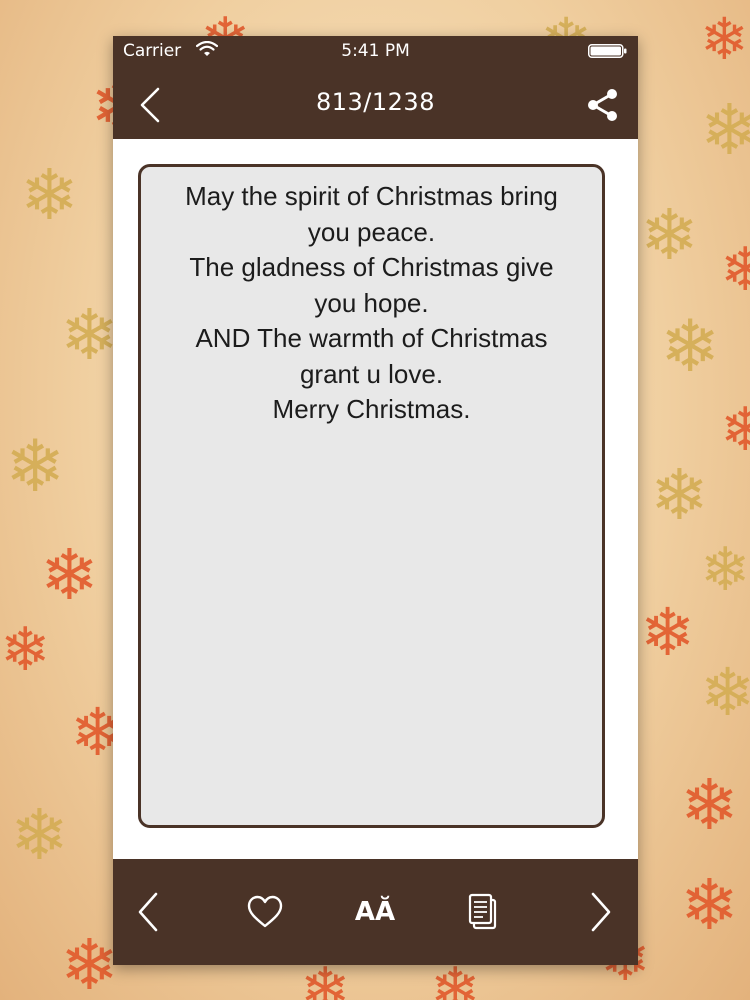 The image size is (750, 1000). What do you see at coordinates (265, 912) in the screenshot?
I see `heart-icon` at bounding box center [265, 912].